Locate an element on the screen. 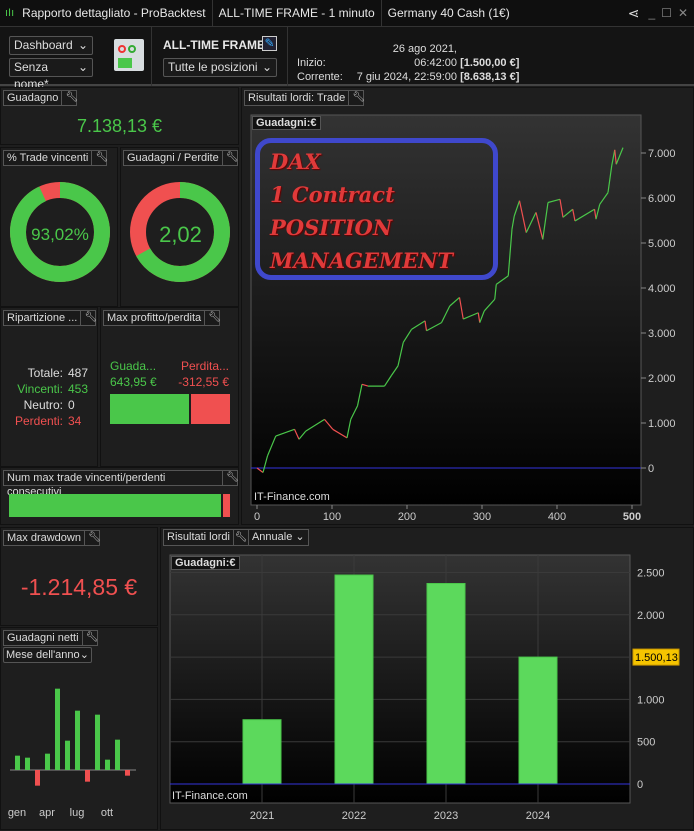 Image resolution: width=694 pixels, height=831 pixels. share-icon: ⋖ is located at coordinates (634, 13).